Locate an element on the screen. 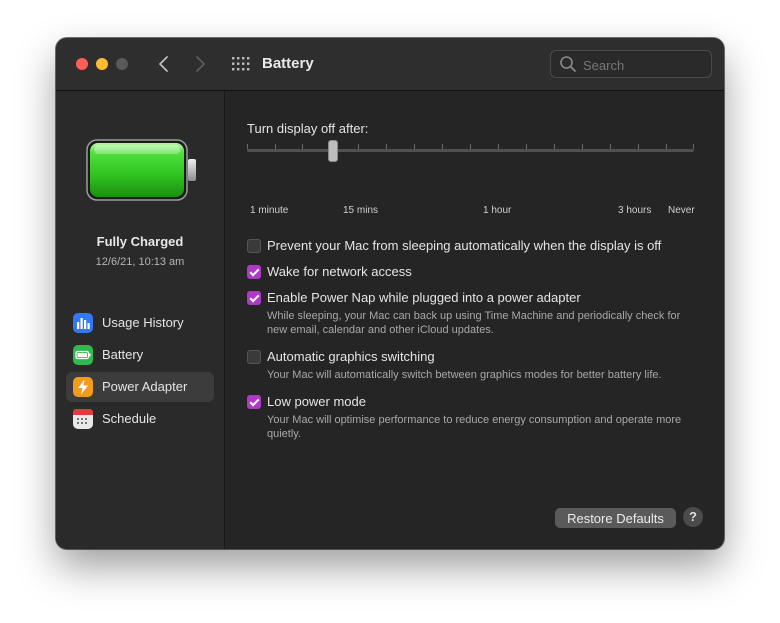 Image resolution: width=780 pixels, height=623 pixels. show-all-button is located at coordinates (241, 64).